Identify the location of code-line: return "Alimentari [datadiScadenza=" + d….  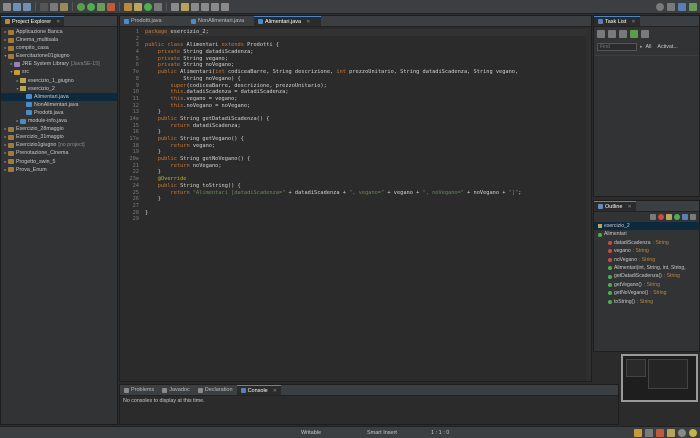
(368, 193).